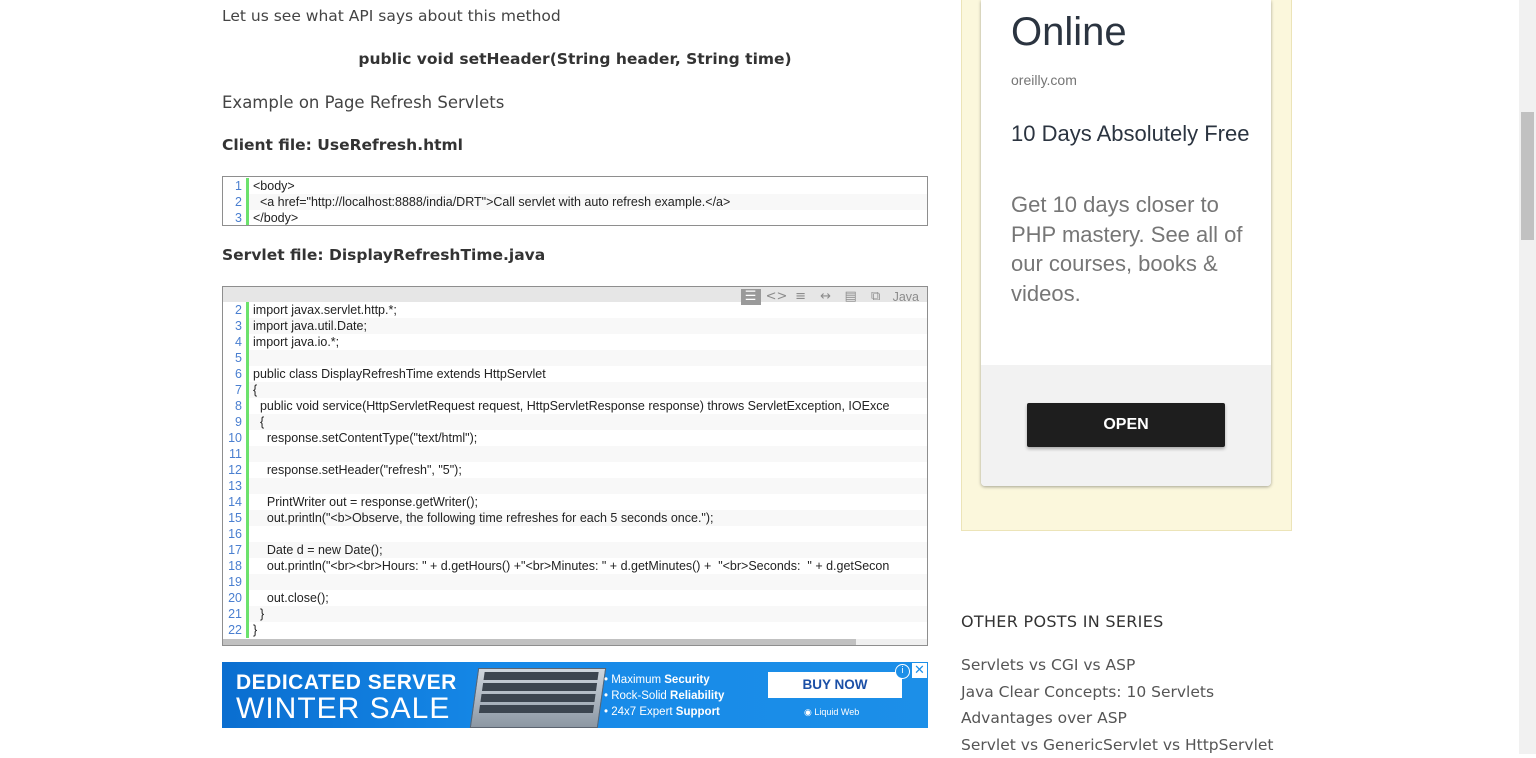 This screenshot has width=1536, height=758. I want to click on line-number: 16, so click(236, 534).